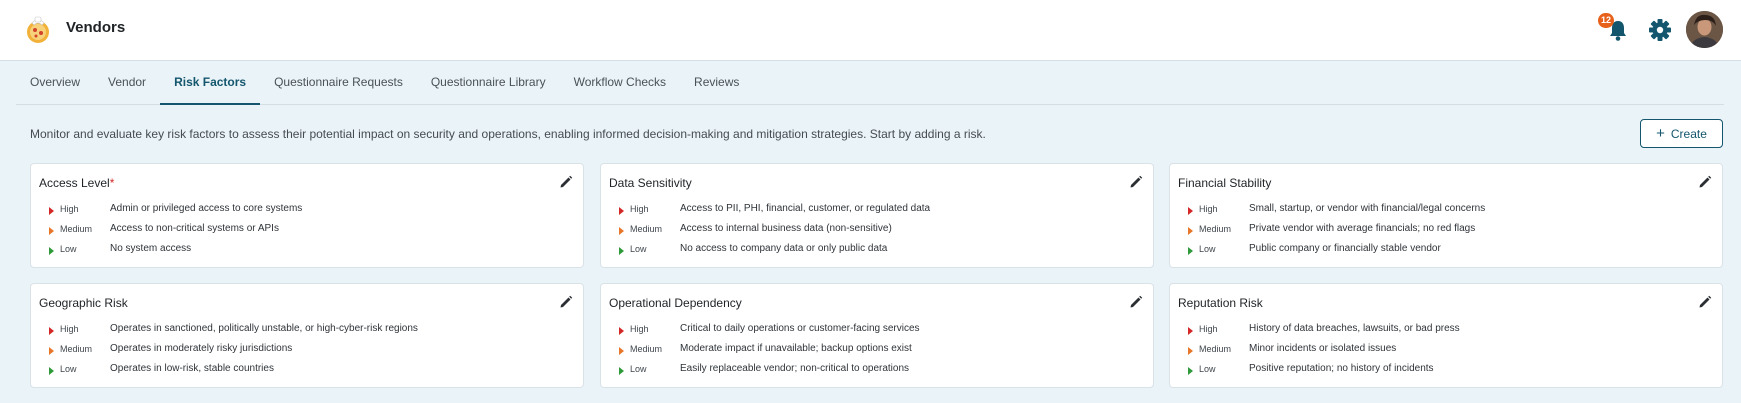  What do you see at coordinates (1220, 303) in the screenshot?
I see `card-title-text: Reputation Risk` at bounding box center [1220, 303].